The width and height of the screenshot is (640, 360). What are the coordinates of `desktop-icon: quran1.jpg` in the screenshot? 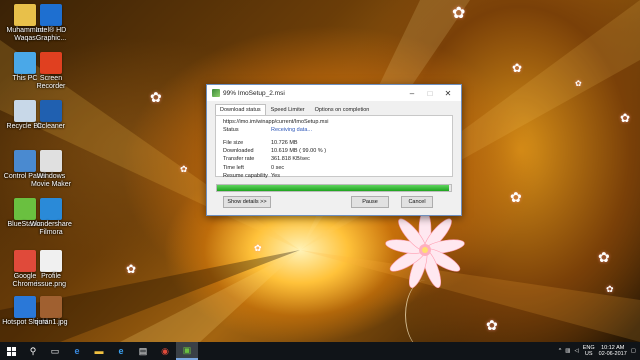 It's located at (51, 311).